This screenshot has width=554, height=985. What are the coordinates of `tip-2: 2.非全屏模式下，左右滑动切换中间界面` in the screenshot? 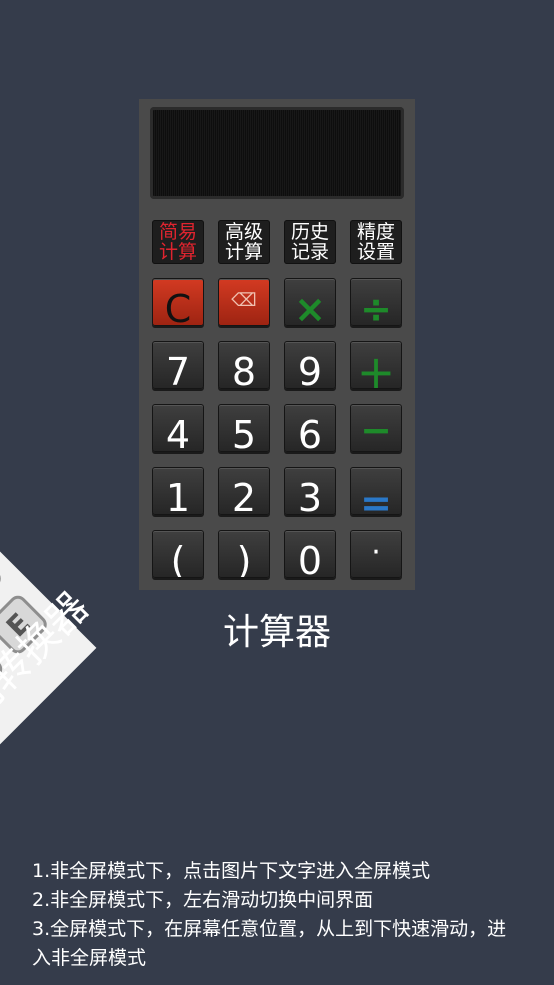 It's located at (203, 900).